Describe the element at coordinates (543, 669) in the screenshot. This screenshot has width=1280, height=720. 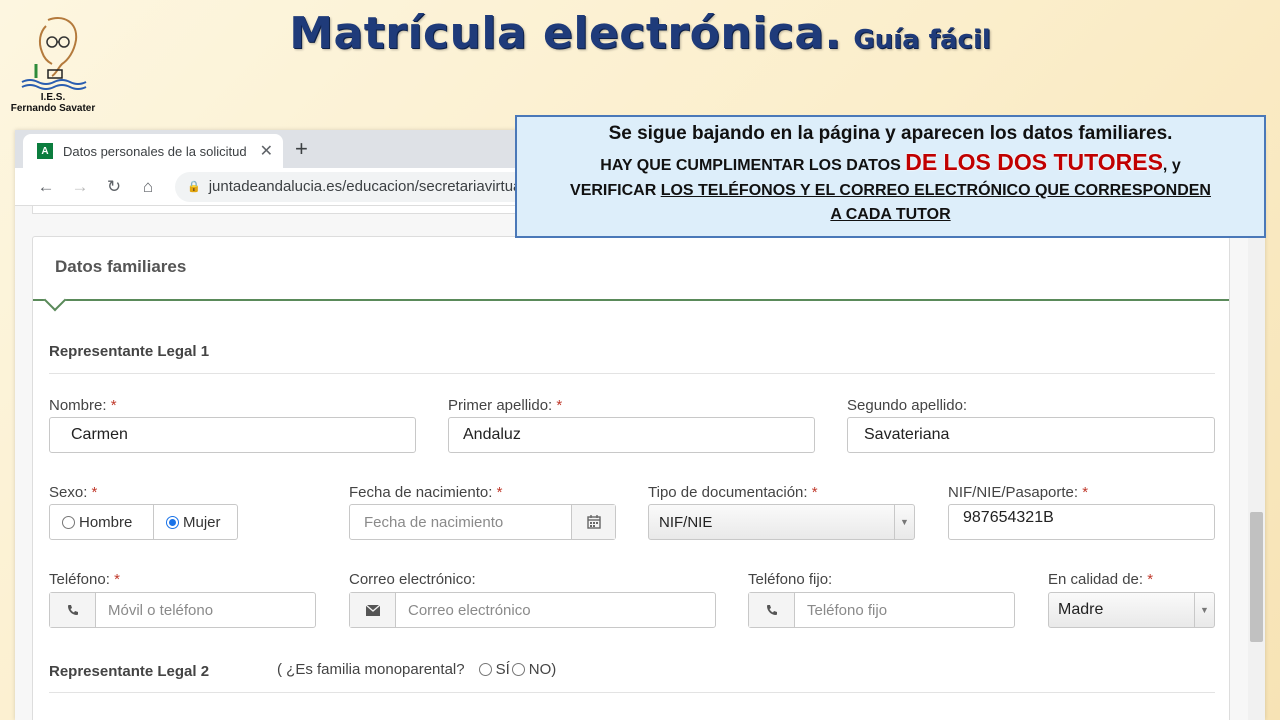
I see `monoparental-no: NO)` at that location.